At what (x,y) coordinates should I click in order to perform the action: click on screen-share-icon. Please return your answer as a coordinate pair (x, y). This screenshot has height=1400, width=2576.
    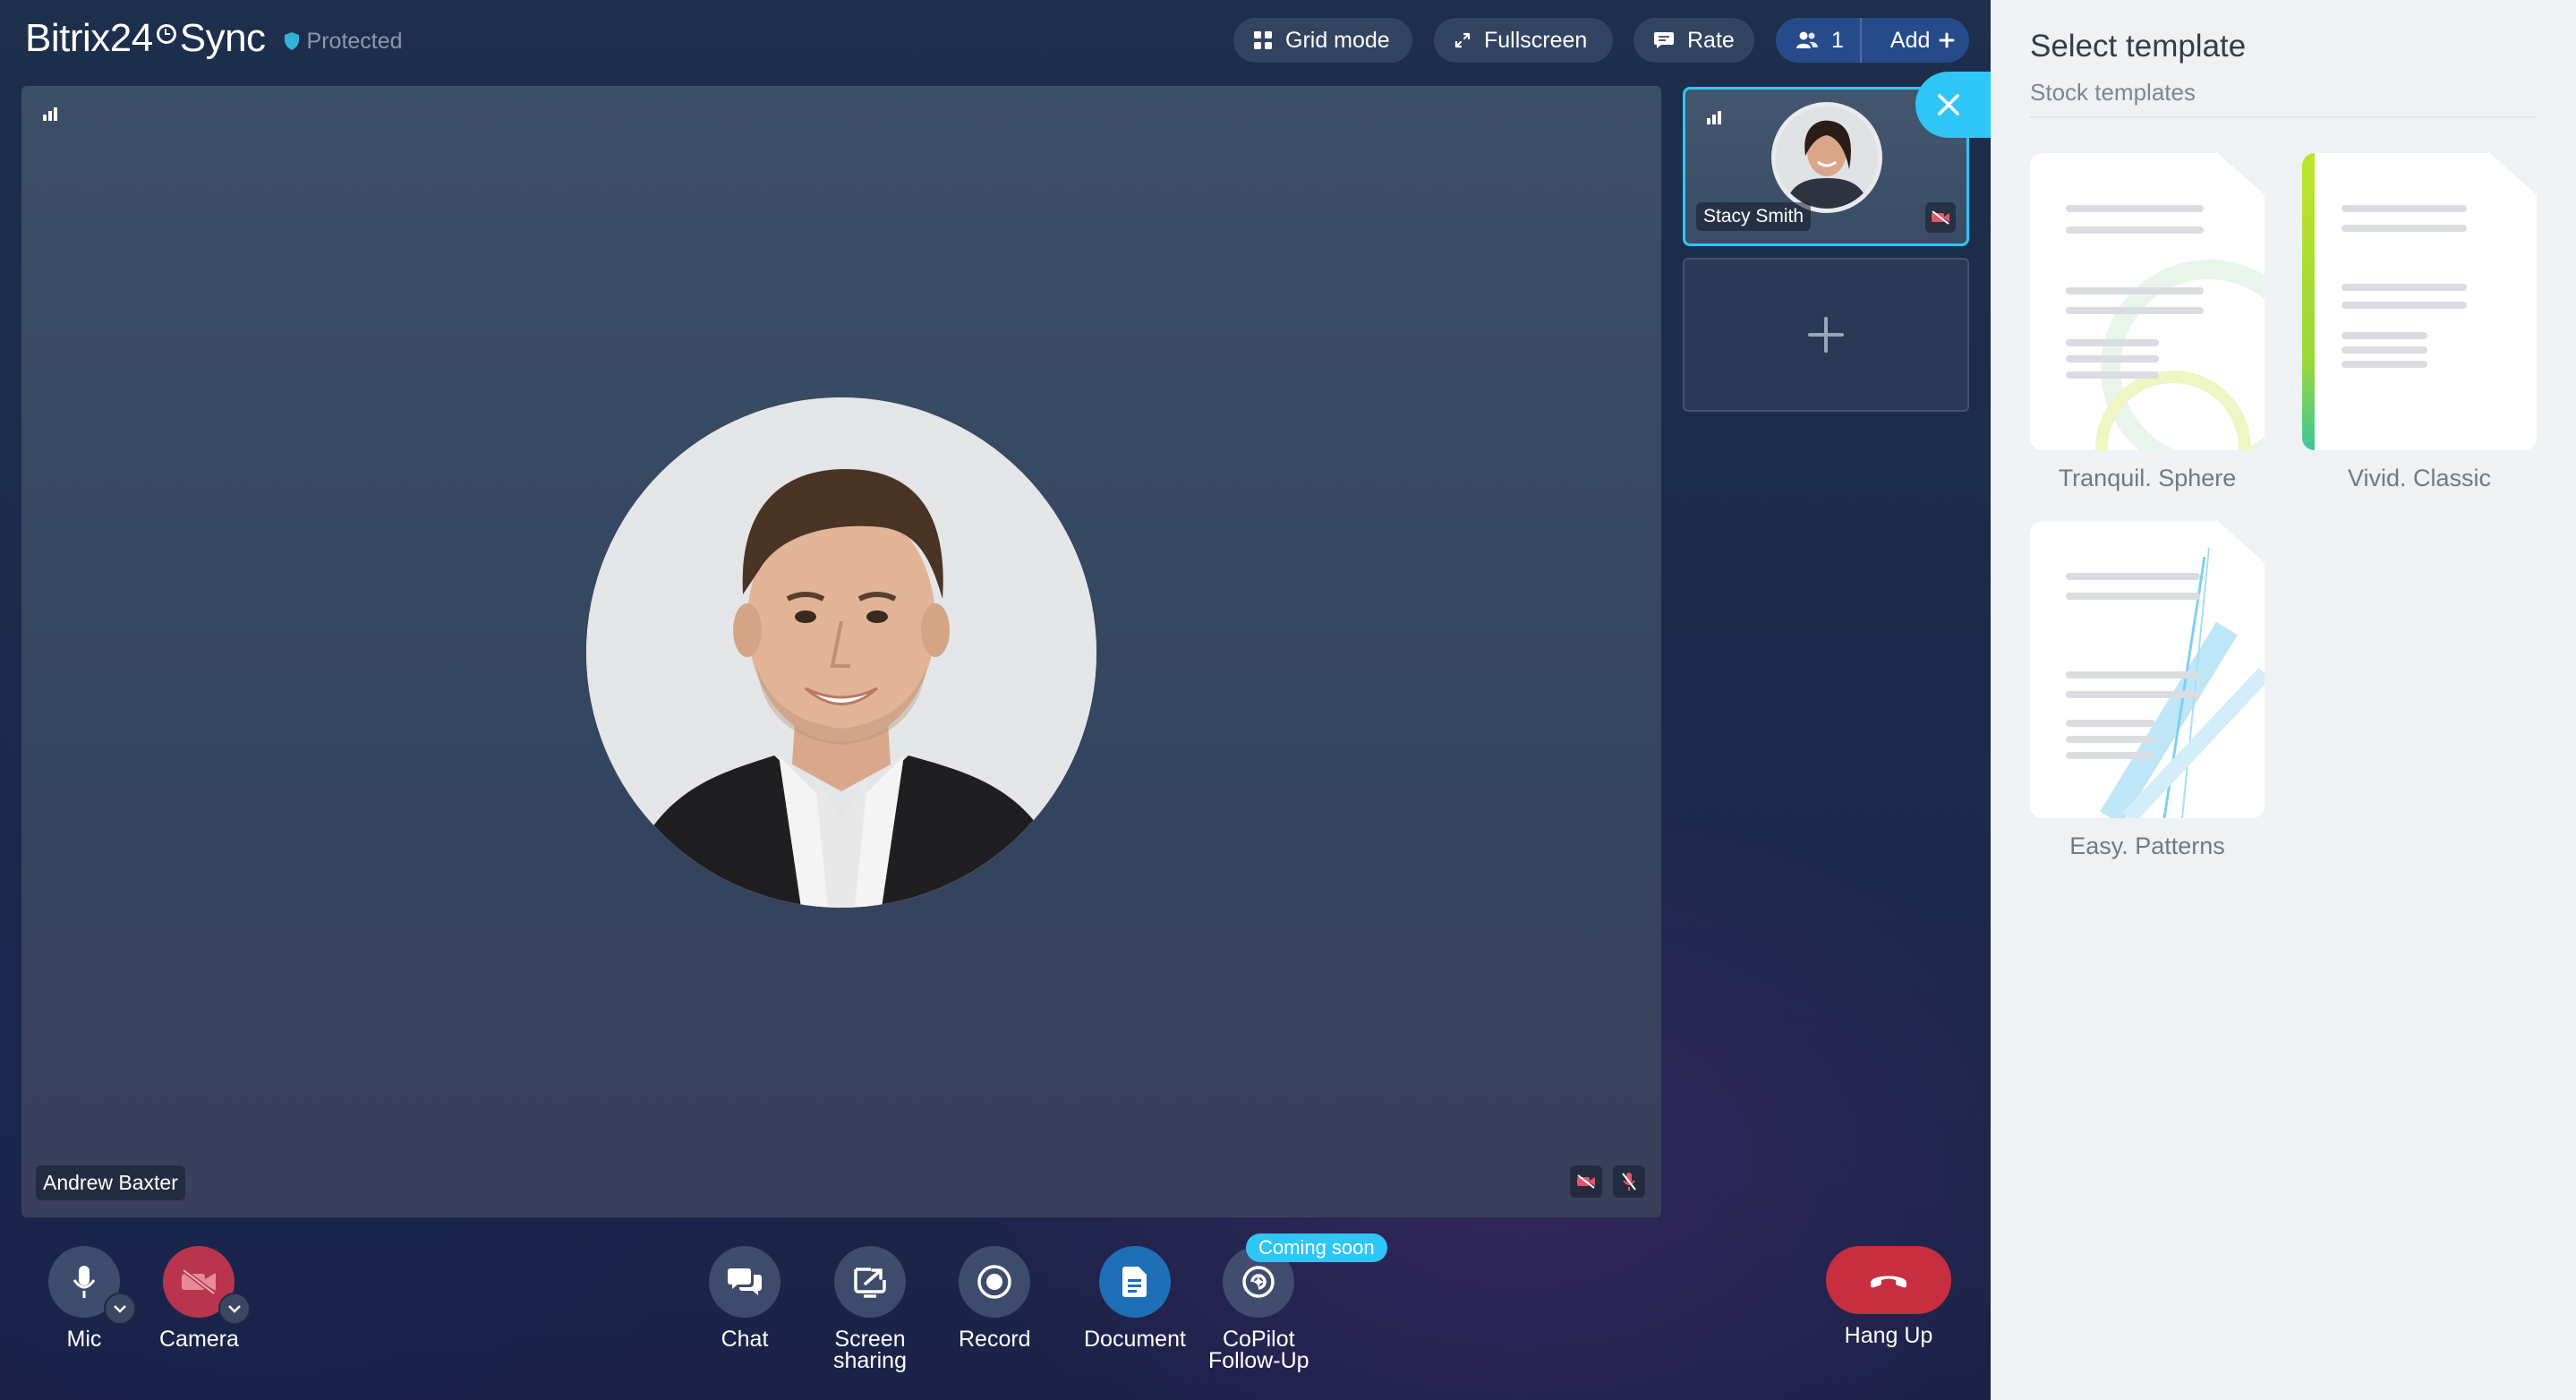
    Looking at the image, I should click on (870, 1283).